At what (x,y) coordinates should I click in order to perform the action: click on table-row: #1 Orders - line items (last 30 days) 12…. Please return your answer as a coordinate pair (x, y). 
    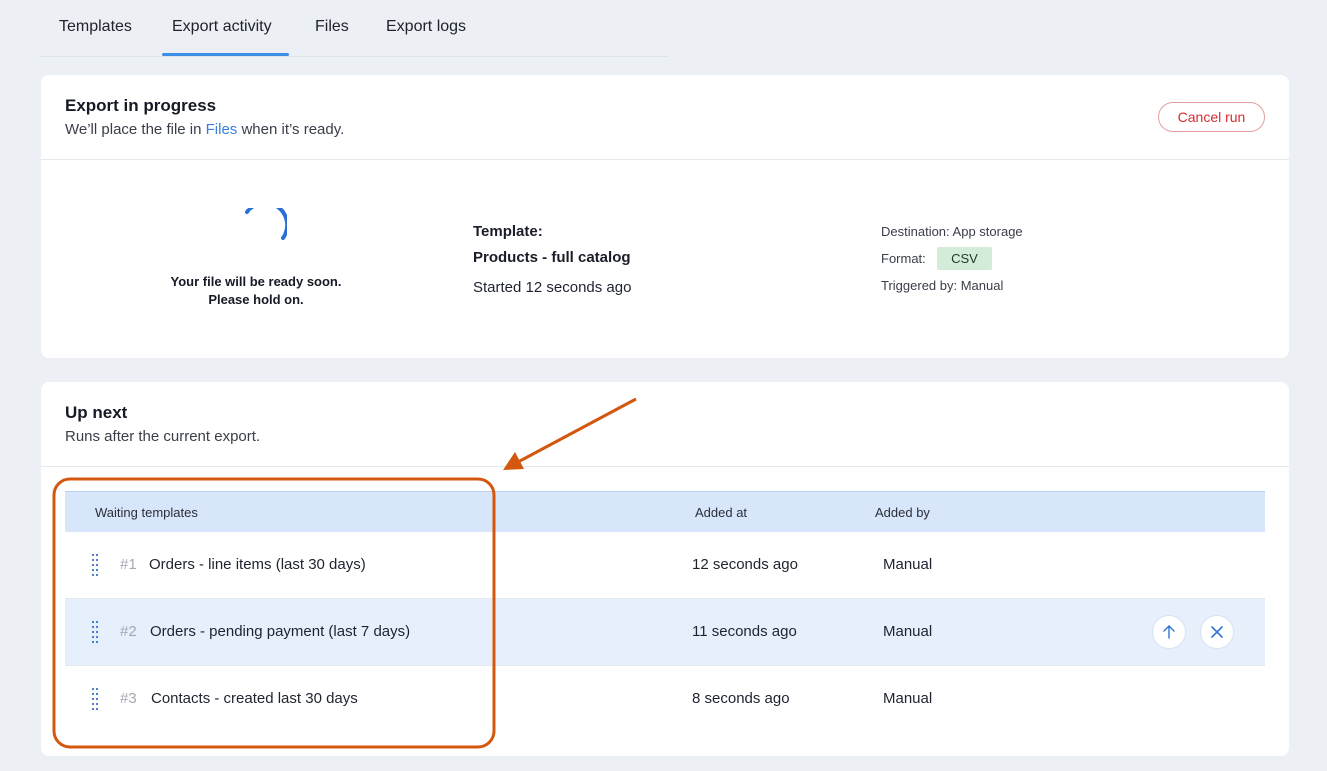
    Looking at the image, I should click on (665, 565).